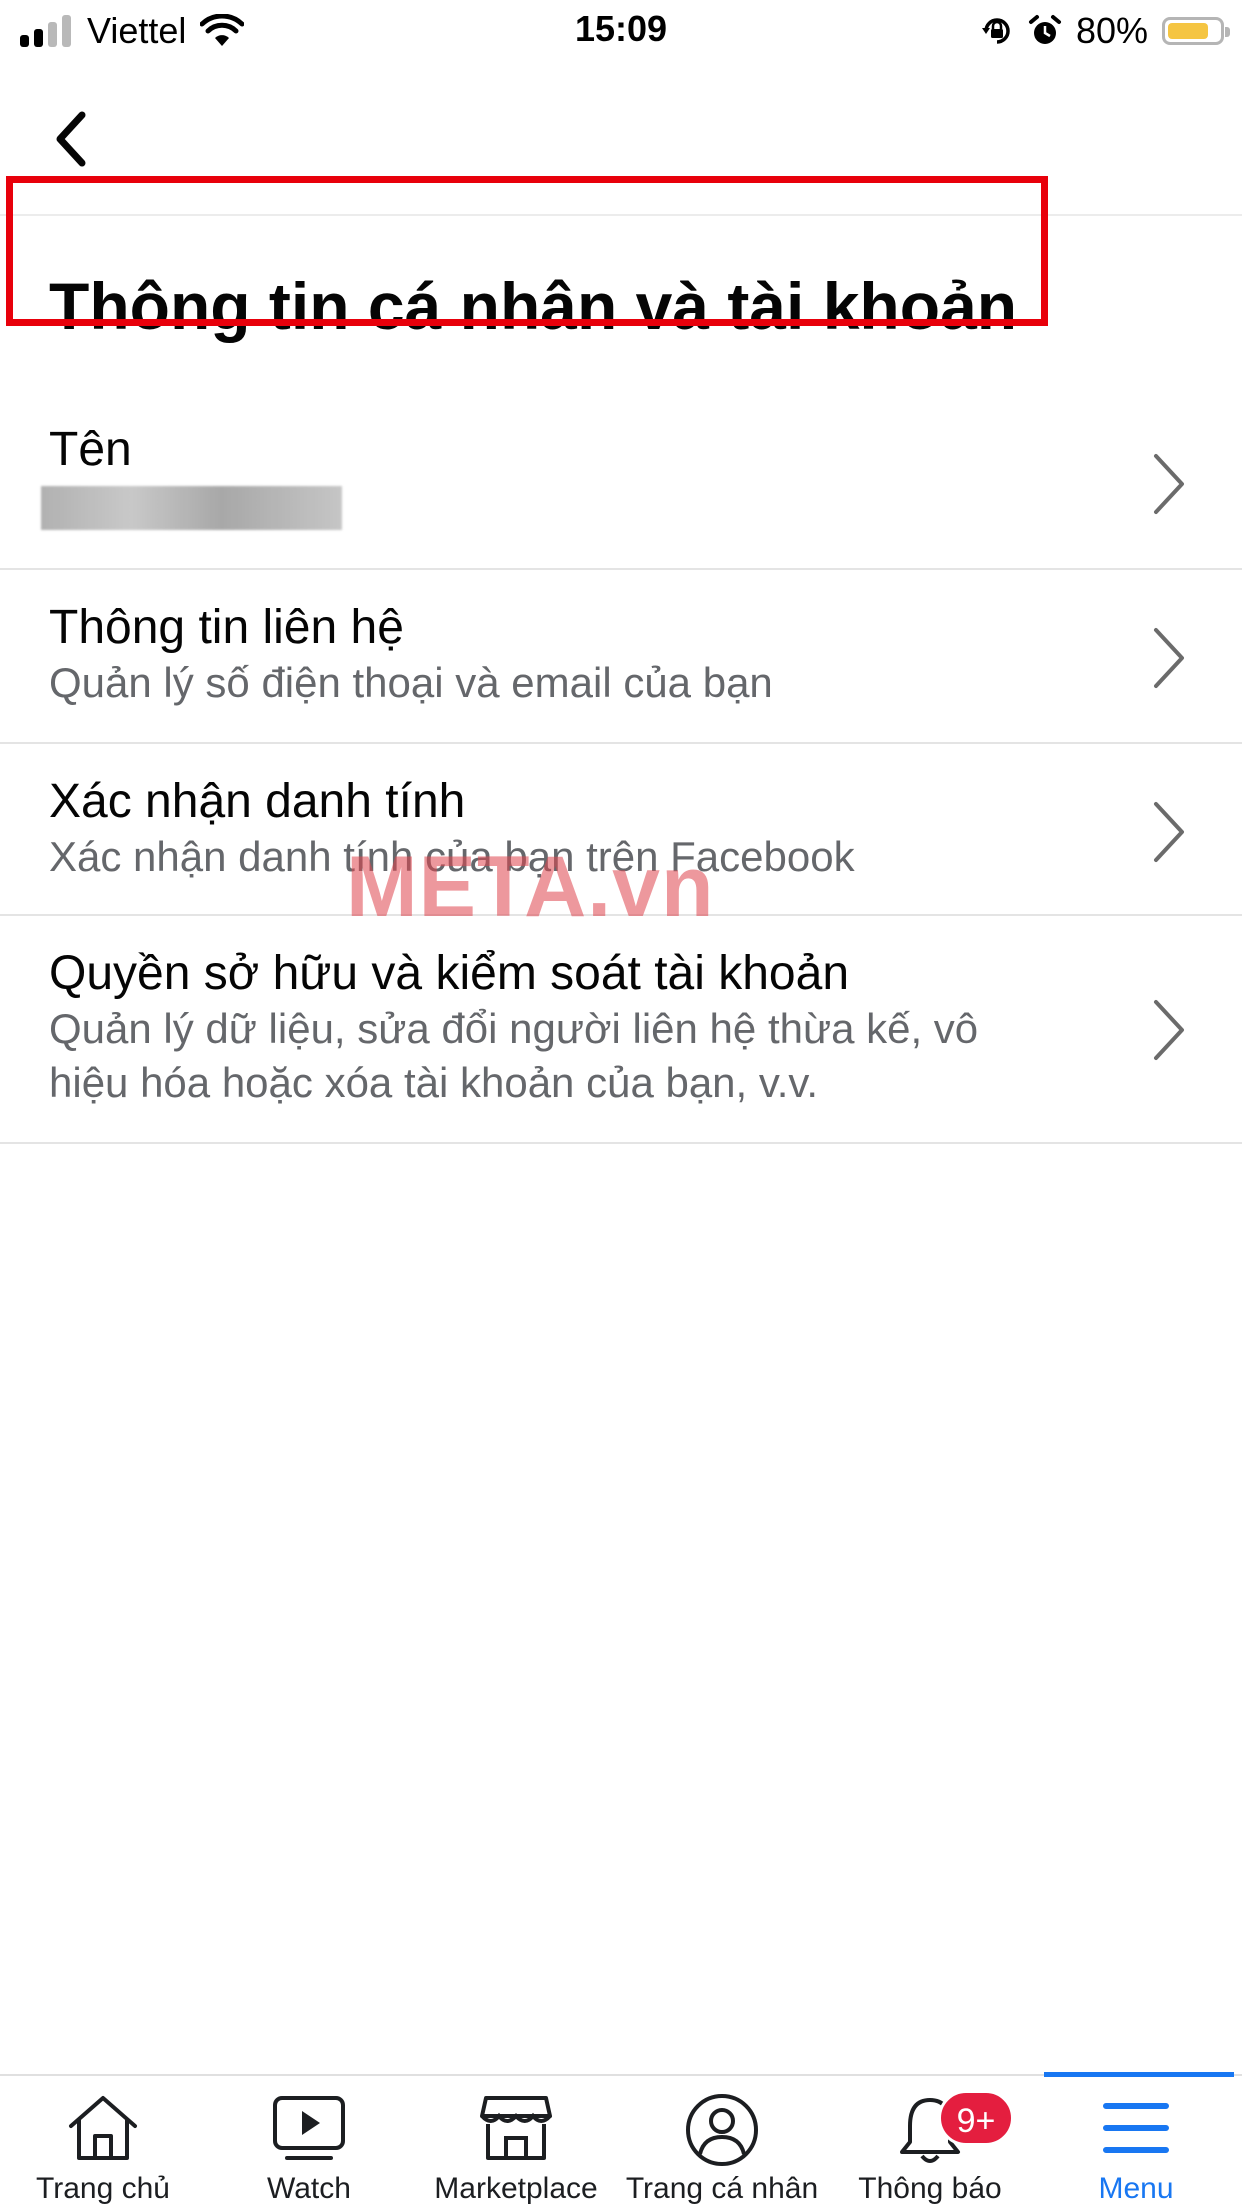 This screenshot has width=1242, height=2210. Describe the element at coordinates (257, 801) in the screenshot. I see `row-label: Xác nhận danh tính` at that location.